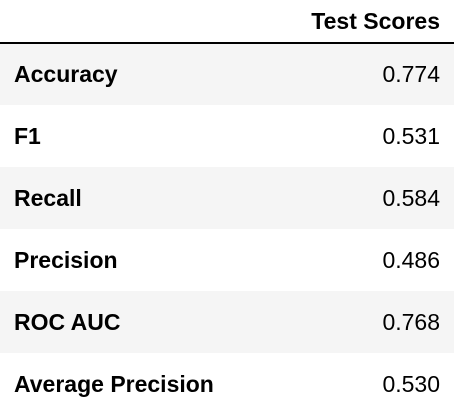 The height and width of the screenshot is (415, 454). What do you see at coordinates (227, 322) in the screenshot?
I see `table-row: ROC AUC 0.768` at bounding box center [227, 322].